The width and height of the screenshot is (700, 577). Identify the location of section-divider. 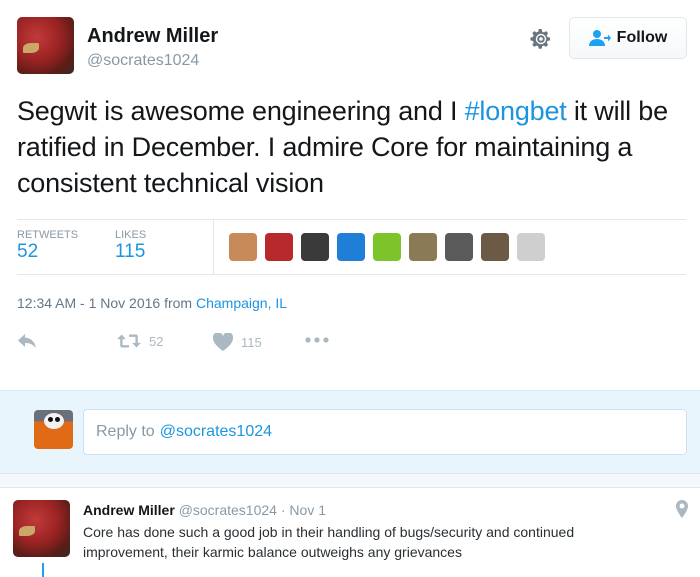
(350, 481).